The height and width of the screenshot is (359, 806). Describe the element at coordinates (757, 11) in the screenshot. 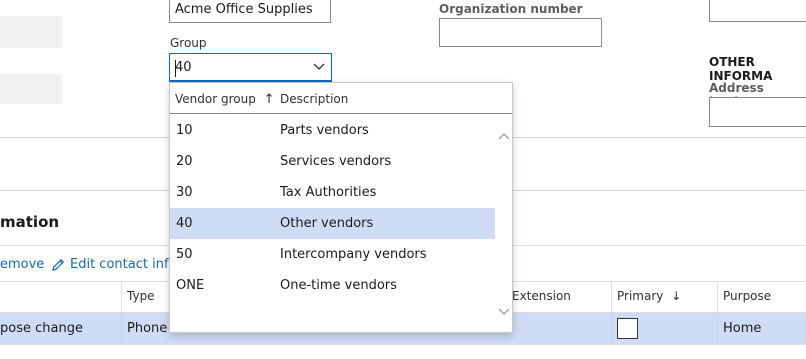

I see `right-top-field` at that location.